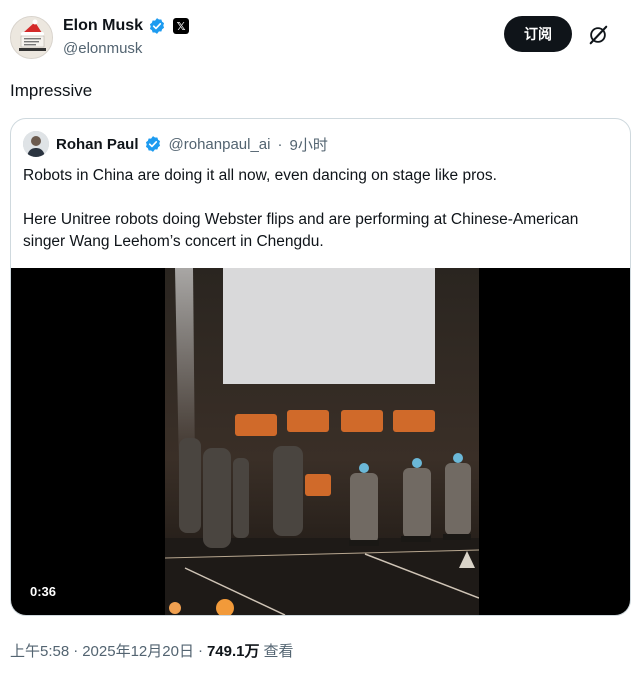  Describe the element at coordinates (233, 651) in the screenshot. I see `views-count: 749.1万` at that location.